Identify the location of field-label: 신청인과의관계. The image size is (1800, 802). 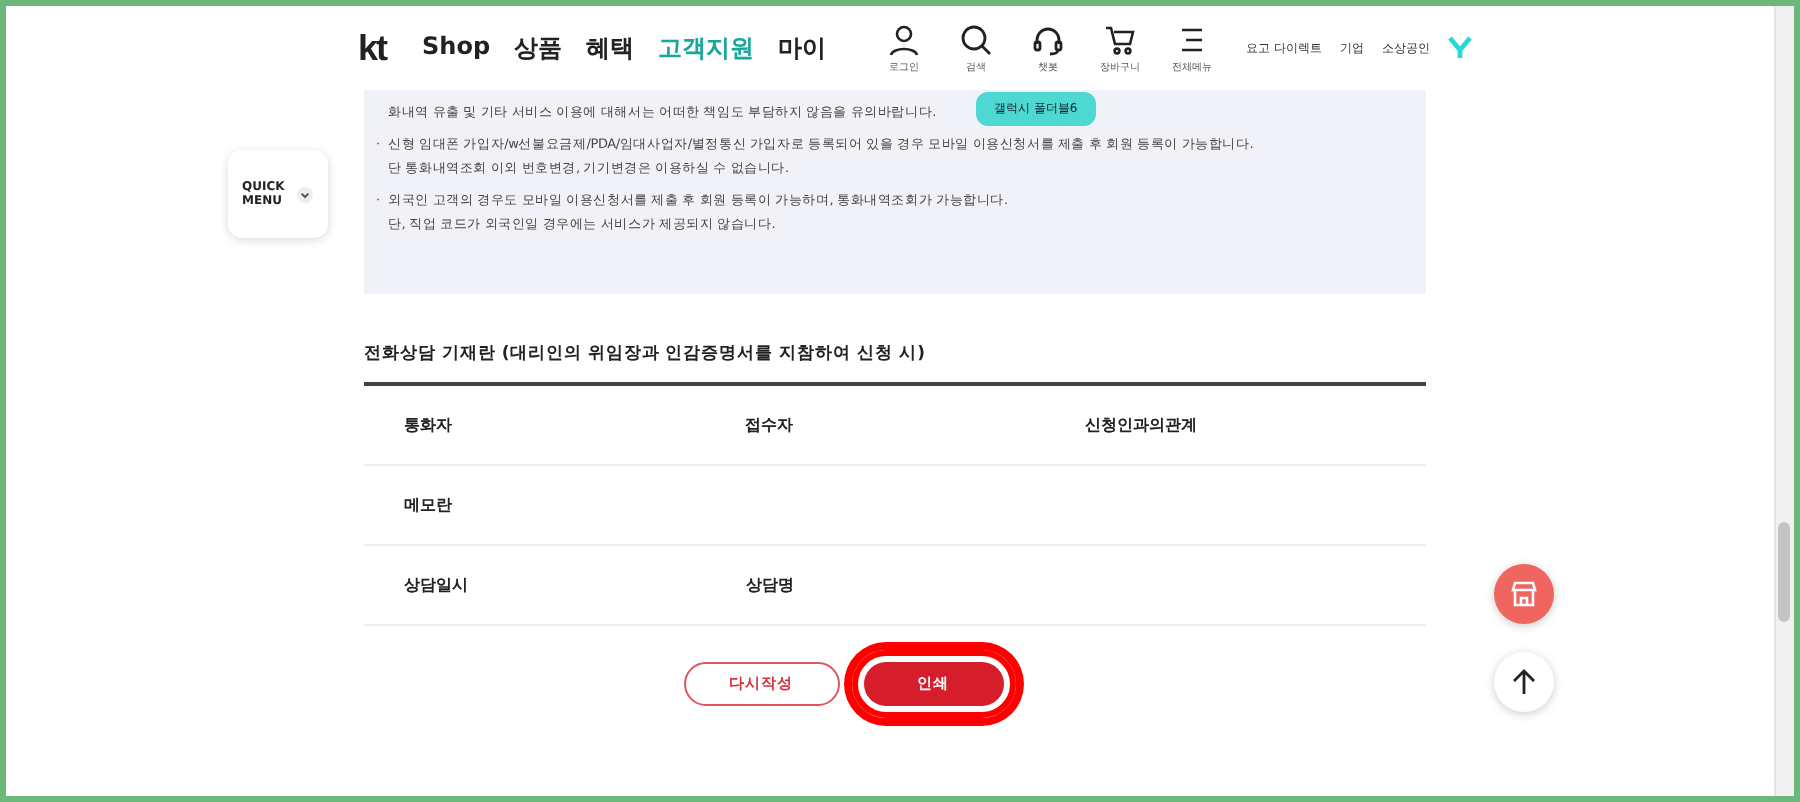
(1142, 425).